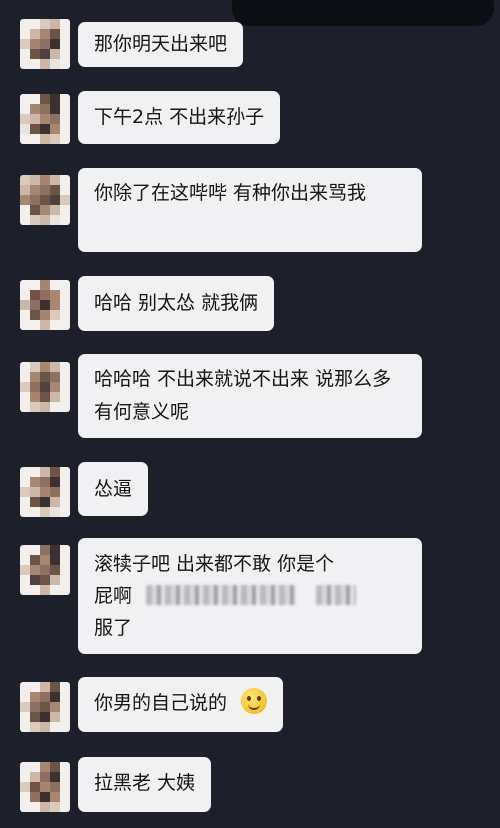 The height and width of the screenshot is (828, 500). I want to click on smiling-face-emoji-icon, so click(254, 701).